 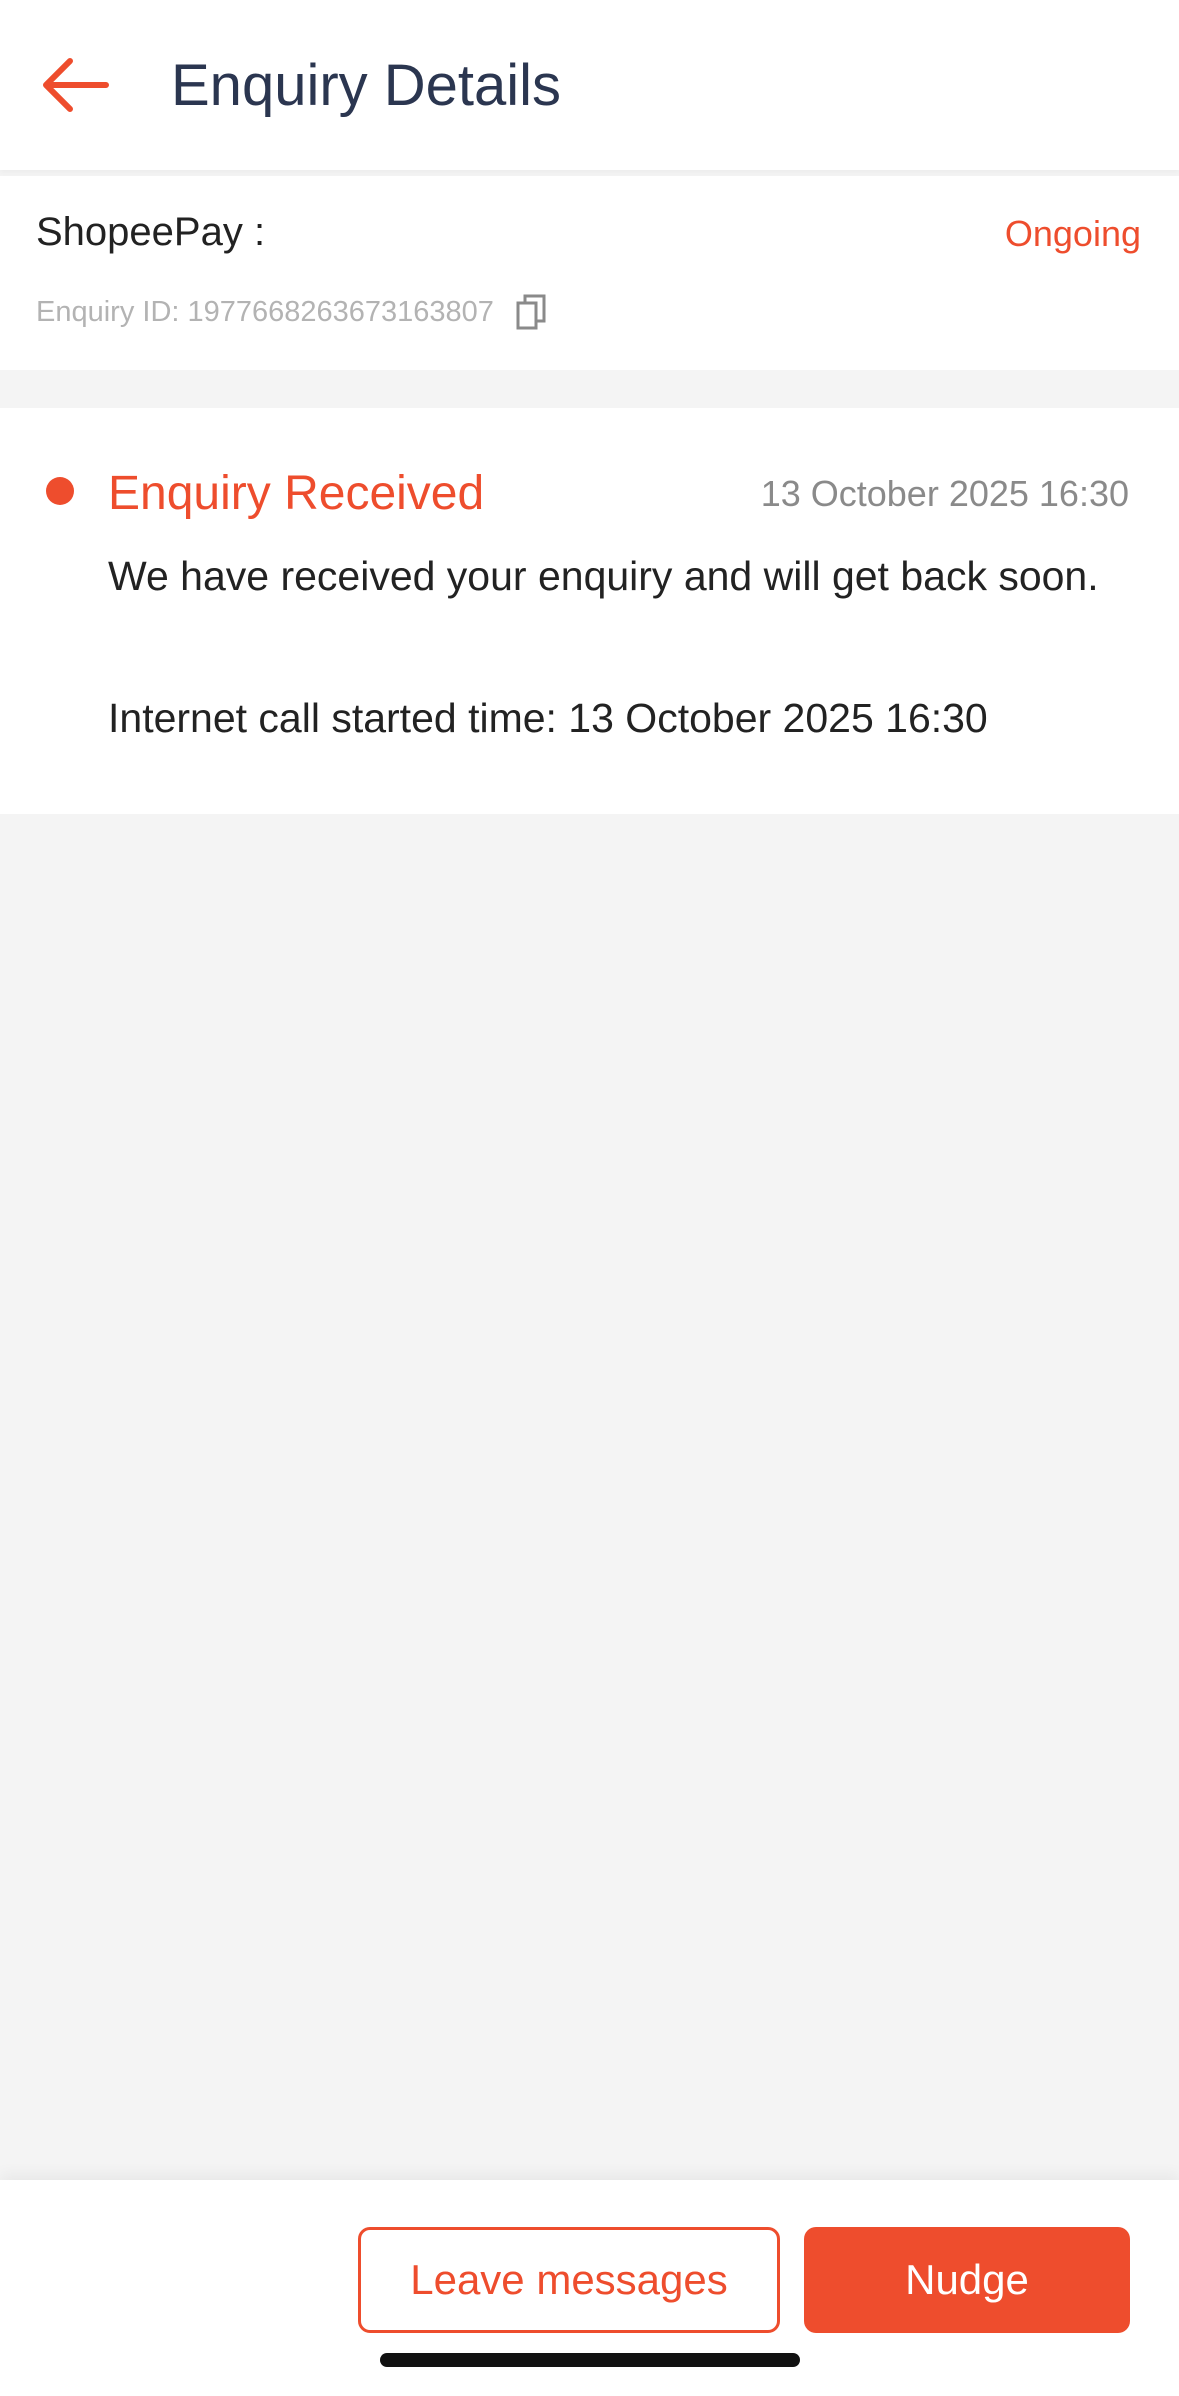 I want to click on timeline-event-time: 13 October 2025 16:30, so click(x=944, y=493).